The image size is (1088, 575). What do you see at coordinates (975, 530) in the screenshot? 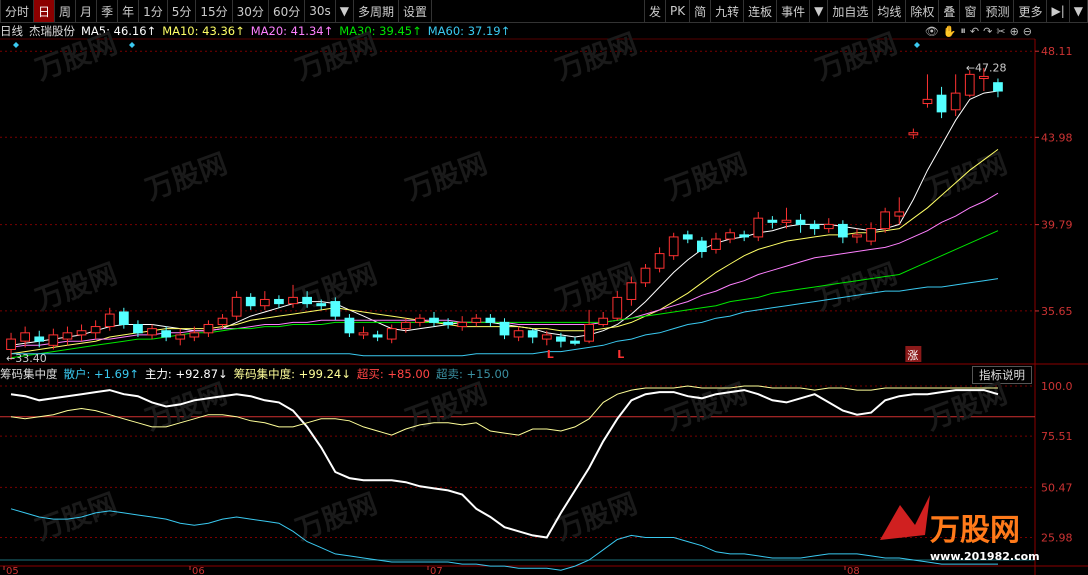
I see `logo-text: 万股网` at bounding box center [975, 530].